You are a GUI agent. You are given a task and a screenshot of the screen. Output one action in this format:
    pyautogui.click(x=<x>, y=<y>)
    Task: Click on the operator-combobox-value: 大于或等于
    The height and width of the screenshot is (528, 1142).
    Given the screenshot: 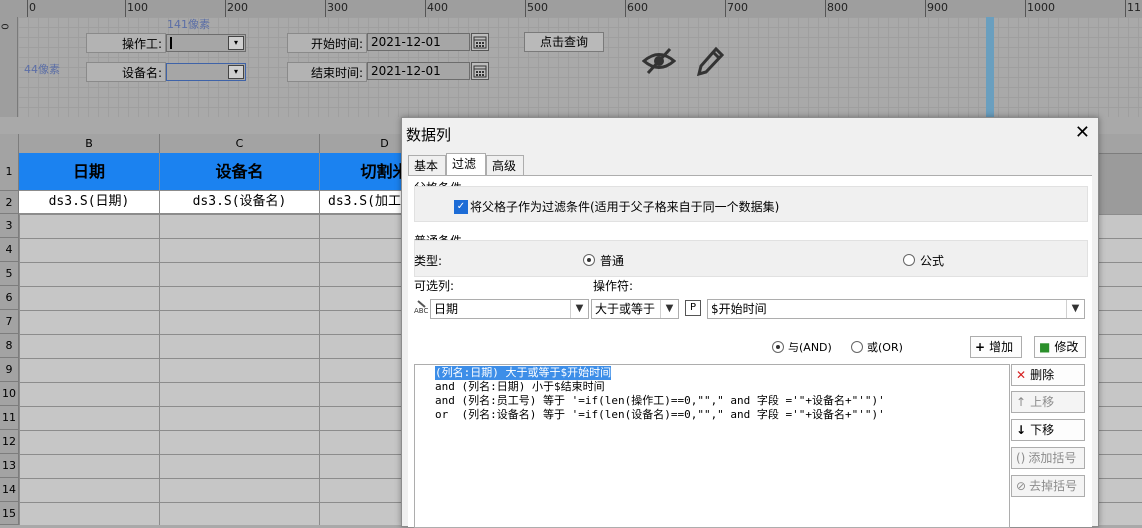 What is the action you would take?
    pyautogui.click(x=625, y=309)
    